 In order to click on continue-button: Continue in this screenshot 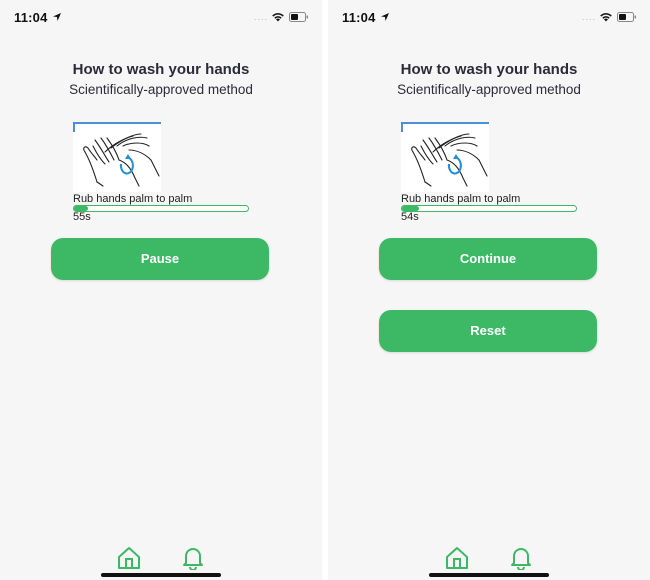, I will do `click(488, 259)`.